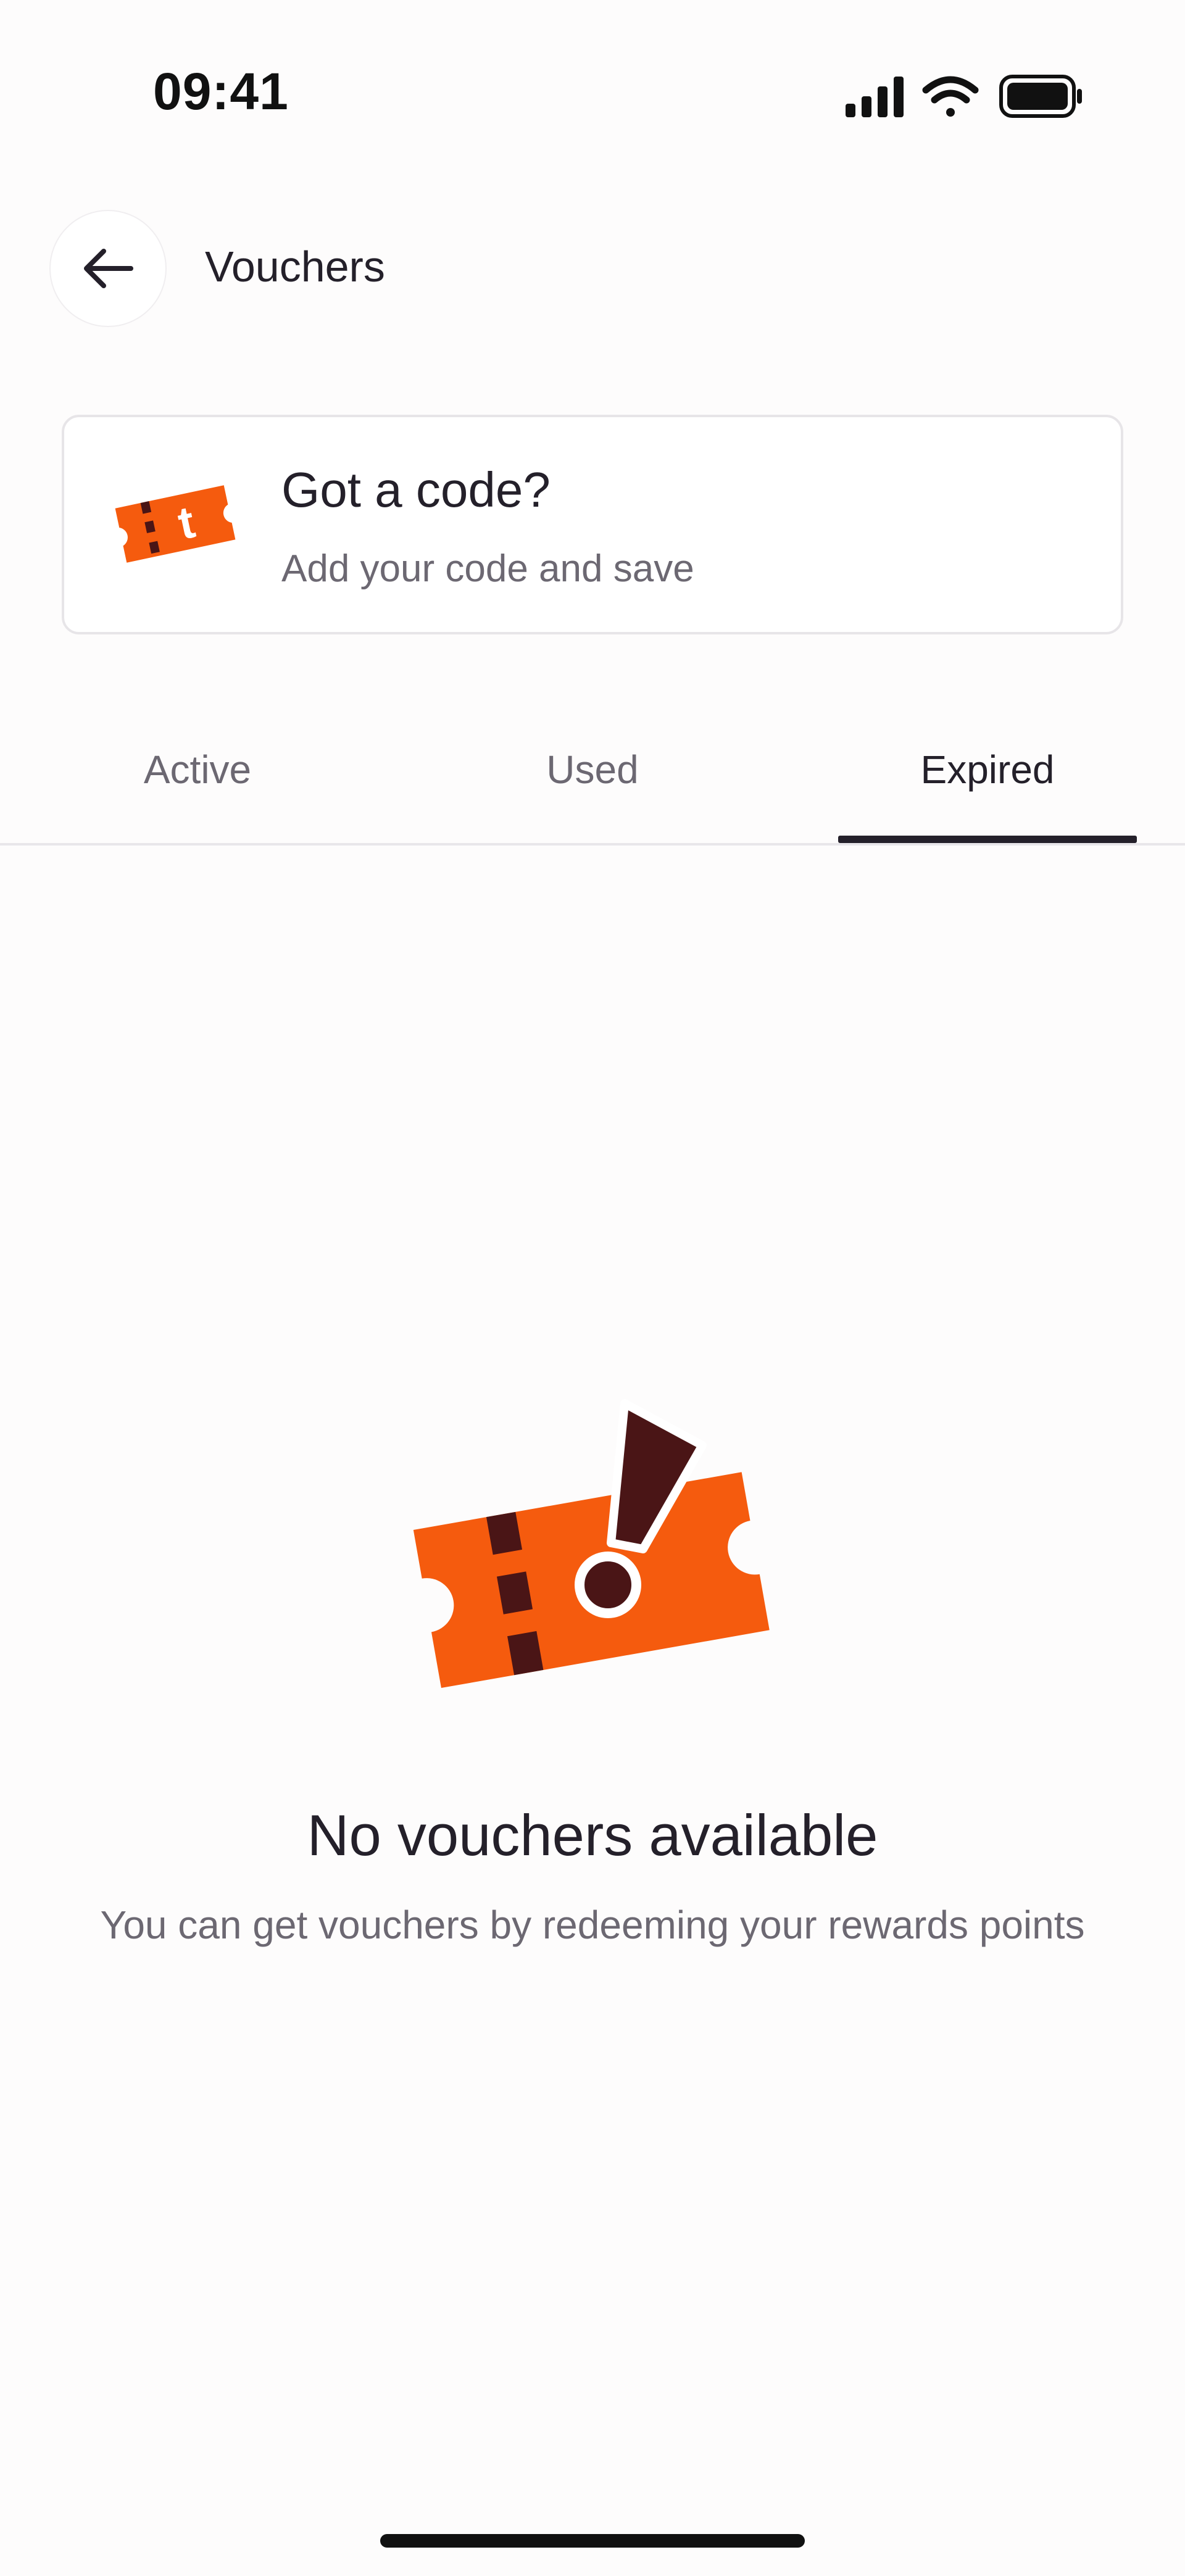 The image size is (1185, 2576). What do you see at coordinates (875, 97) in the screenshot?
I see `signal-icon` at bounding box center [875, 97].